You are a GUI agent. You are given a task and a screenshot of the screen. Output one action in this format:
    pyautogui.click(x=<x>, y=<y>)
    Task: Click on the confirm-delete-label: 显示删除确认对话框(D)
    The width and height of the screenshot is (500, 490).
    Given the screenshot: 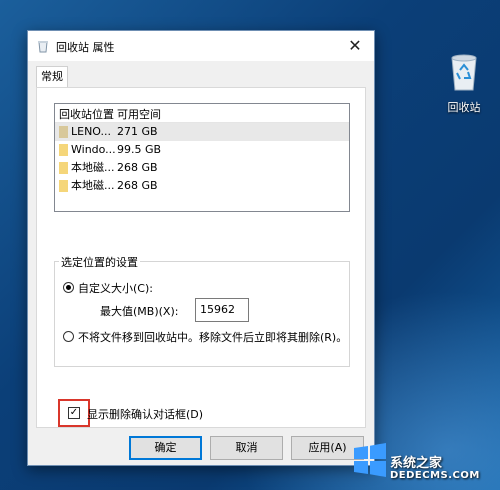 What is the action you would take?
    pyautogui.click(x=145, y=414)
    